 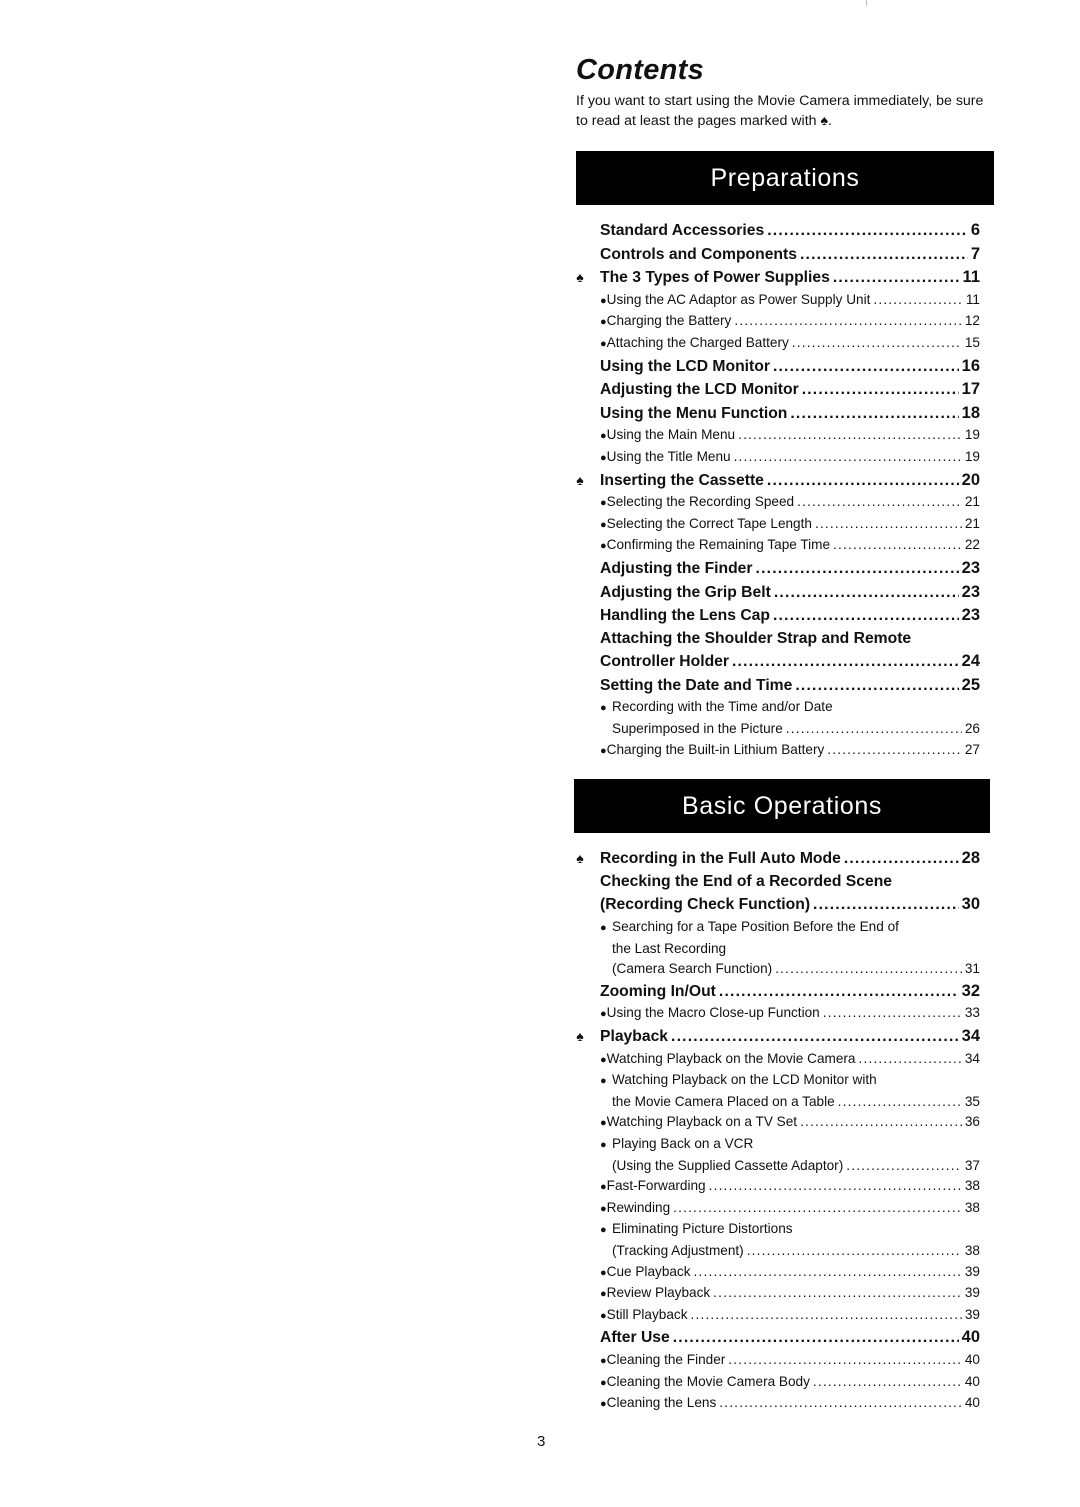 What do you see at coordinates (676, 568) in the screenshot?
I see `entry-label: Adjusting the Finder` at bounding box center [676, 568].